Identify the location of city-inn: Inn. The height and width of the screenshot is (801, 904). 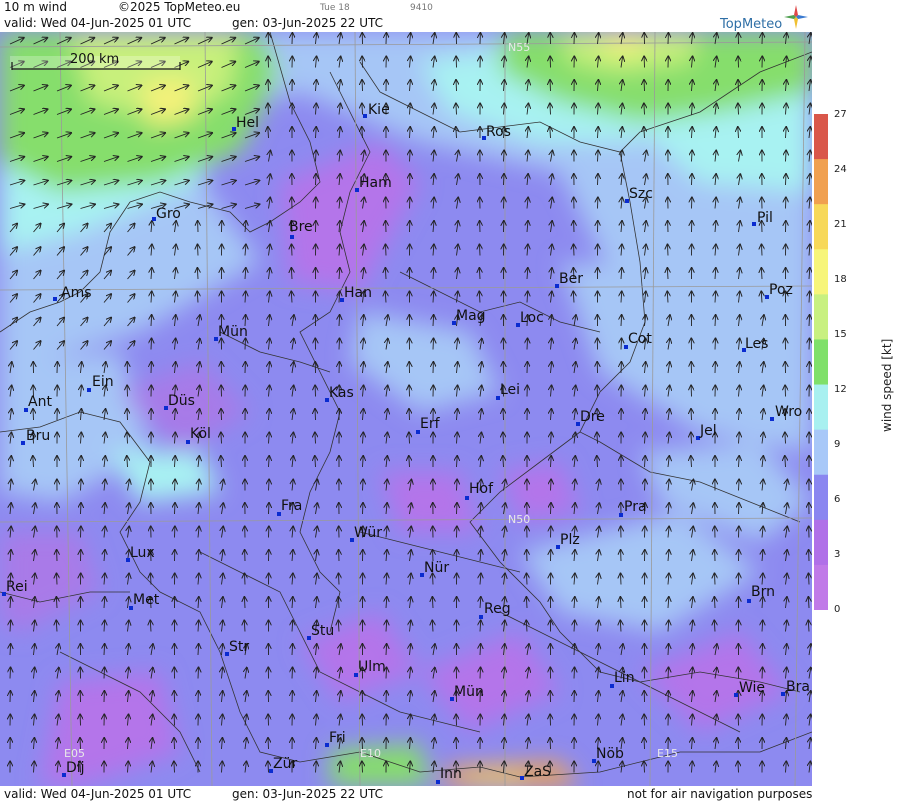
(451, 774).